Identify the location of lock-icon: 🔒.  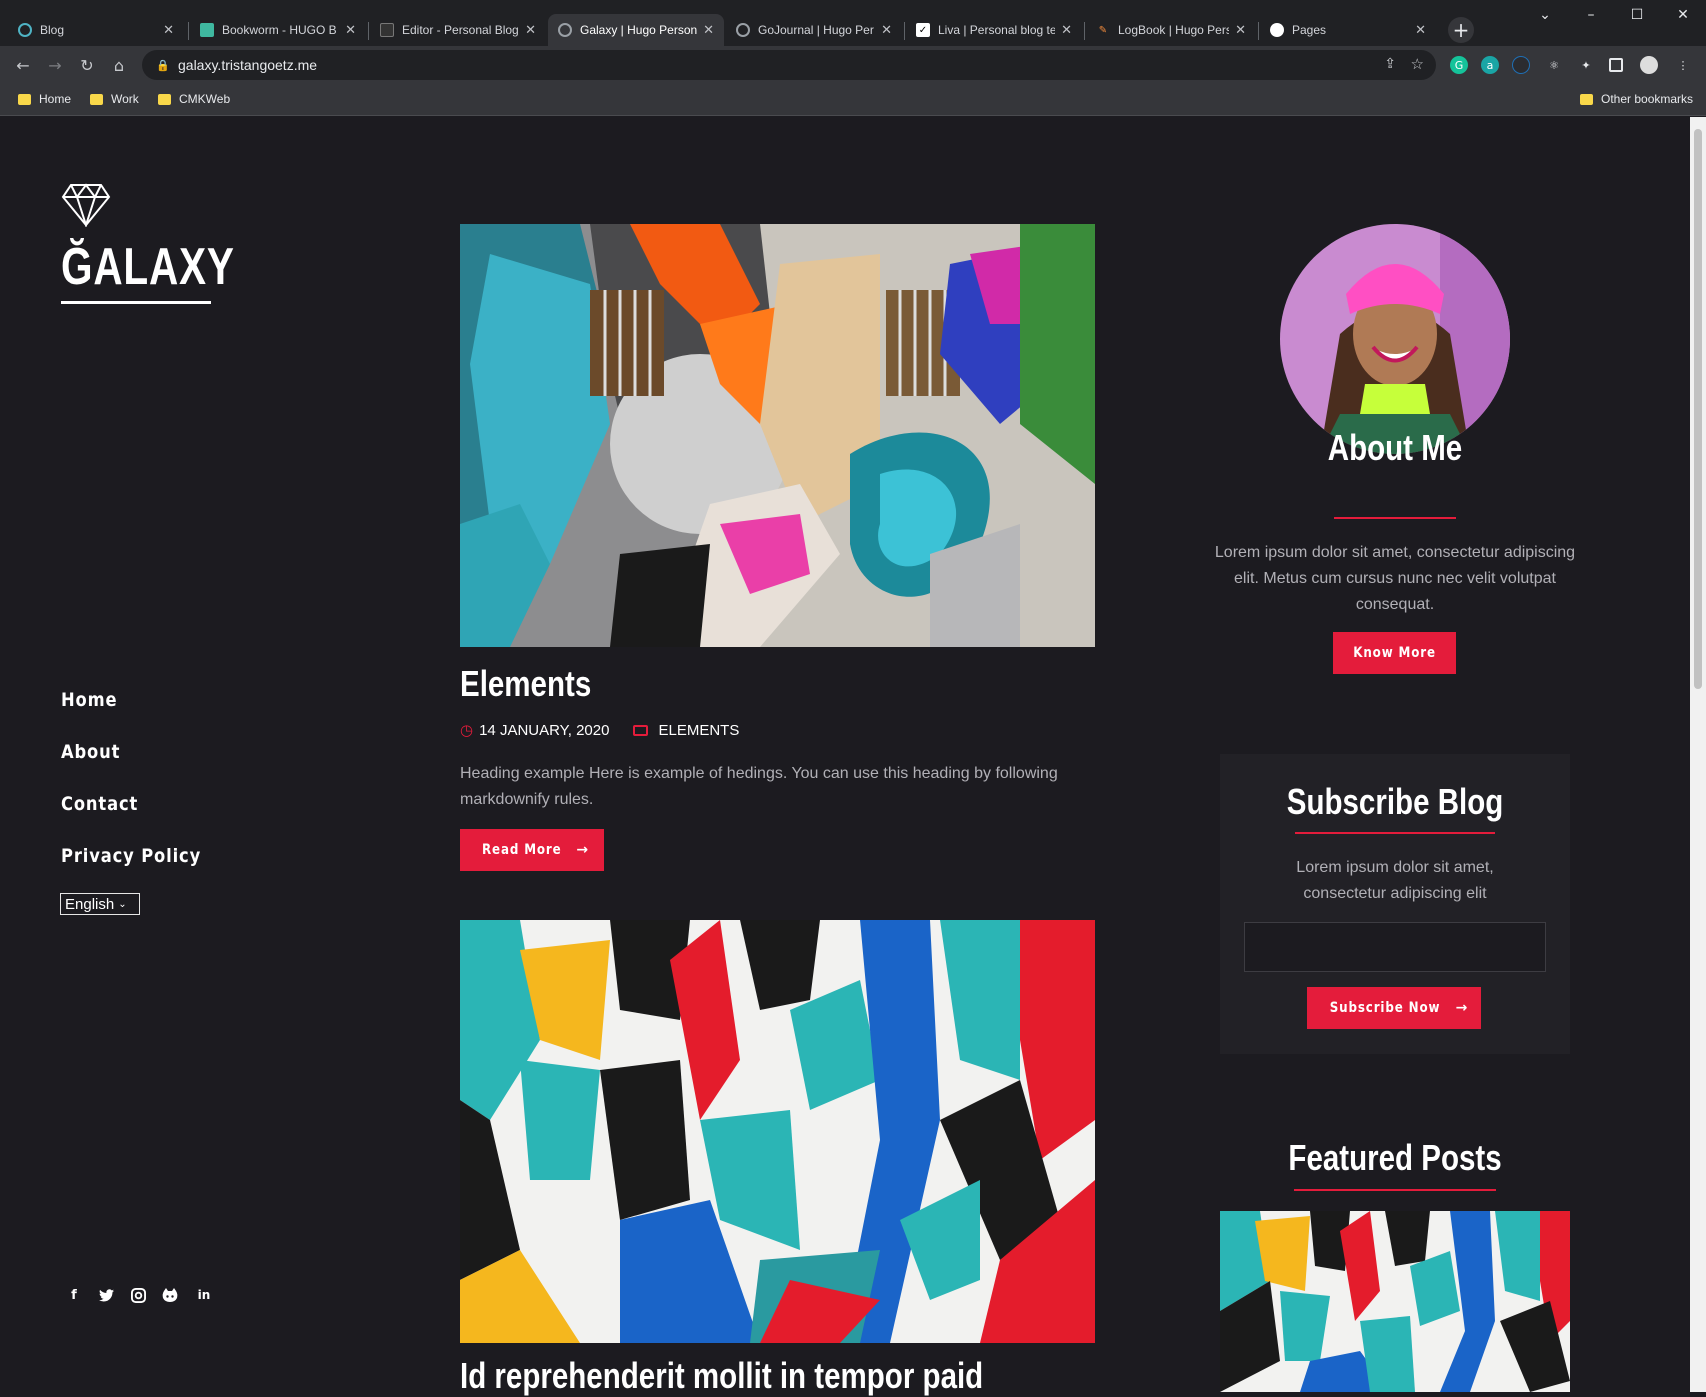
(163, 65).